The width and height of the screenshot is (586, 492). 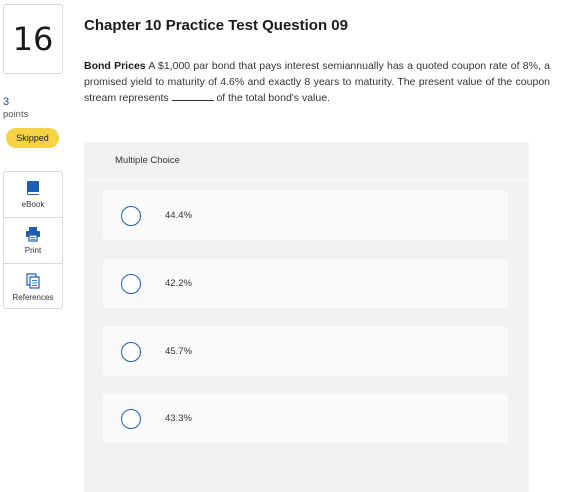 What do you see at coordinates (273, 98) in the screenshot?
I see `question-body-end: of the total bond's value.` at bounding box center [273, 98].